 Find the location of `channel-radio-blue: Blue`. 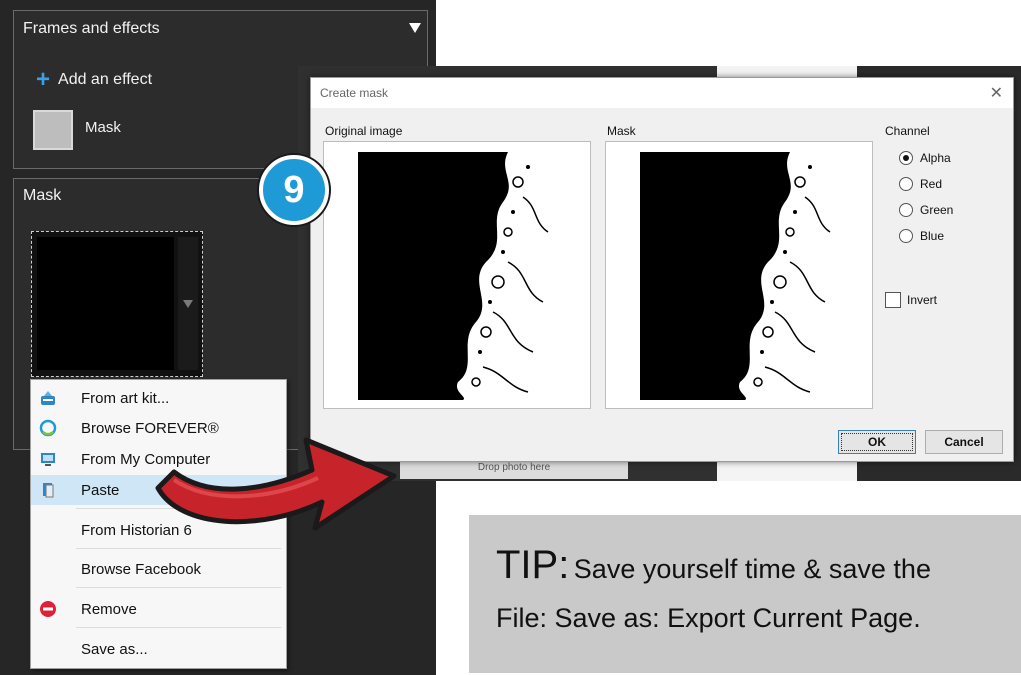

channel-radio-blue: Blue is located at coordinates (921, 236).